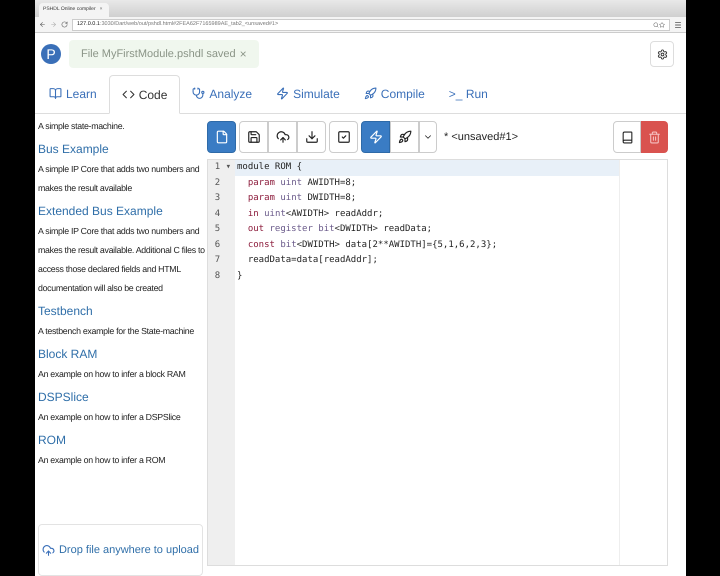  I want to click on settings-button, so click(662, 54).